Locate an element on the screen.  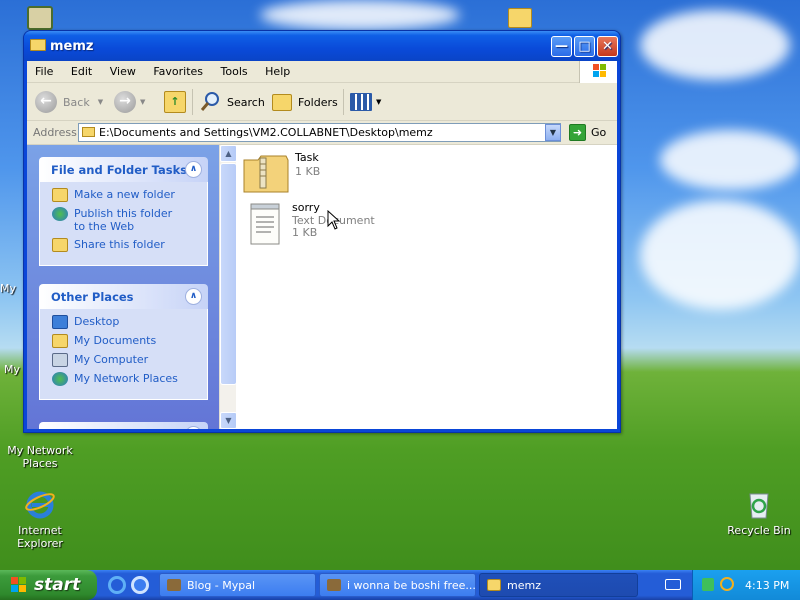
task-share-folder: Share this folder is located at coordinates (129, 245).